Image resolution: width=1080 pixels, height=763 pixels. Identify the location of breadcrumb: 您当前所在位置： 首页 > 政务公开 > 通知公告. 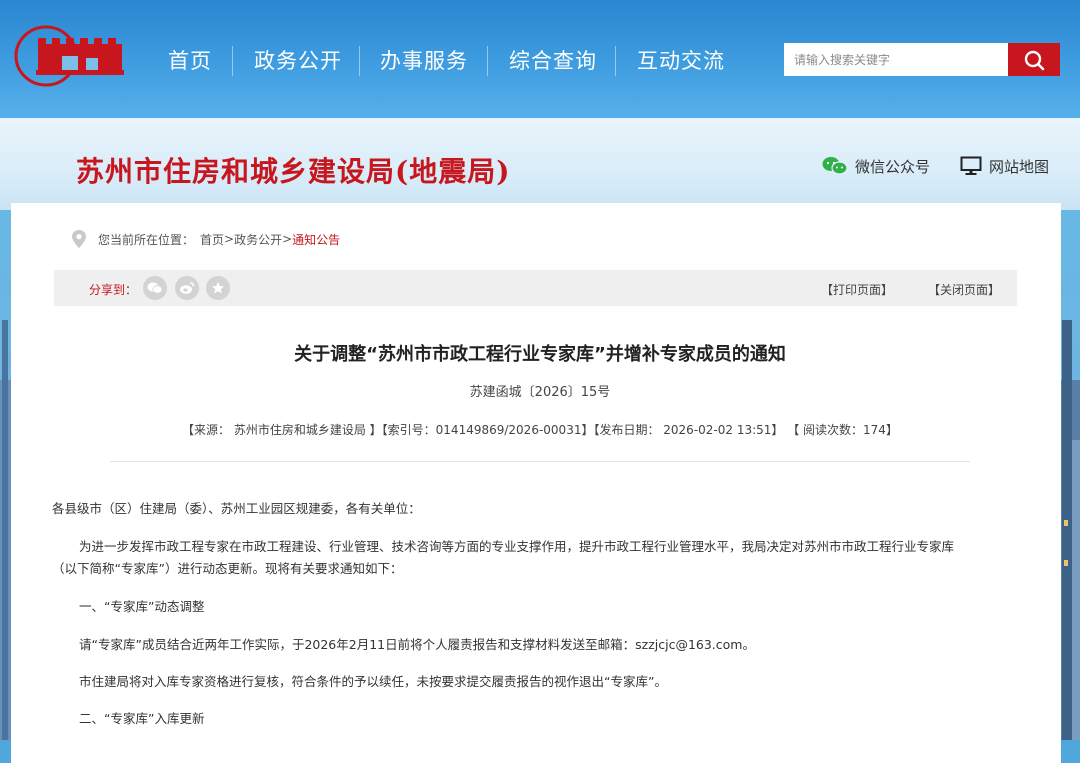
(205, 239).